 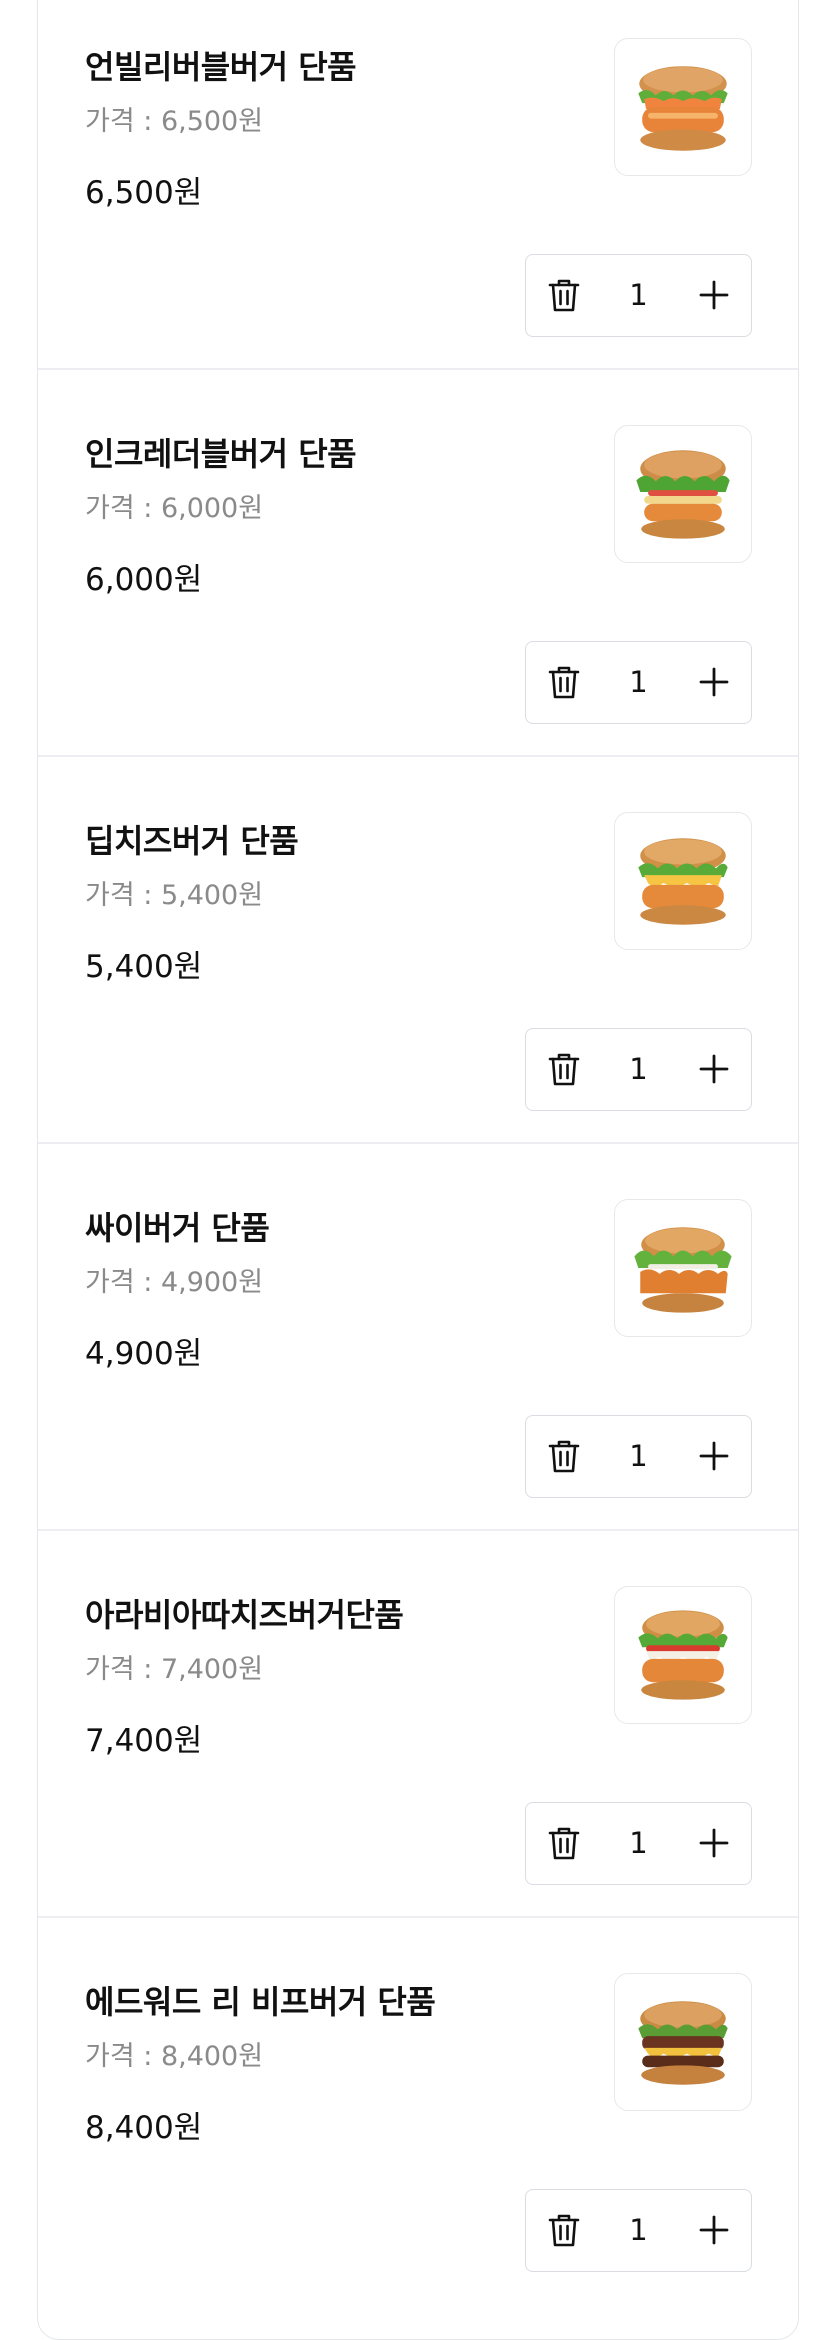 What do you see at coordinates (418, 184) in the screenshot?
I see `cart-item: 언빌리버블버거 단품 가격 : 6,500원 6,500원 1` at bounding box center [418, 184].